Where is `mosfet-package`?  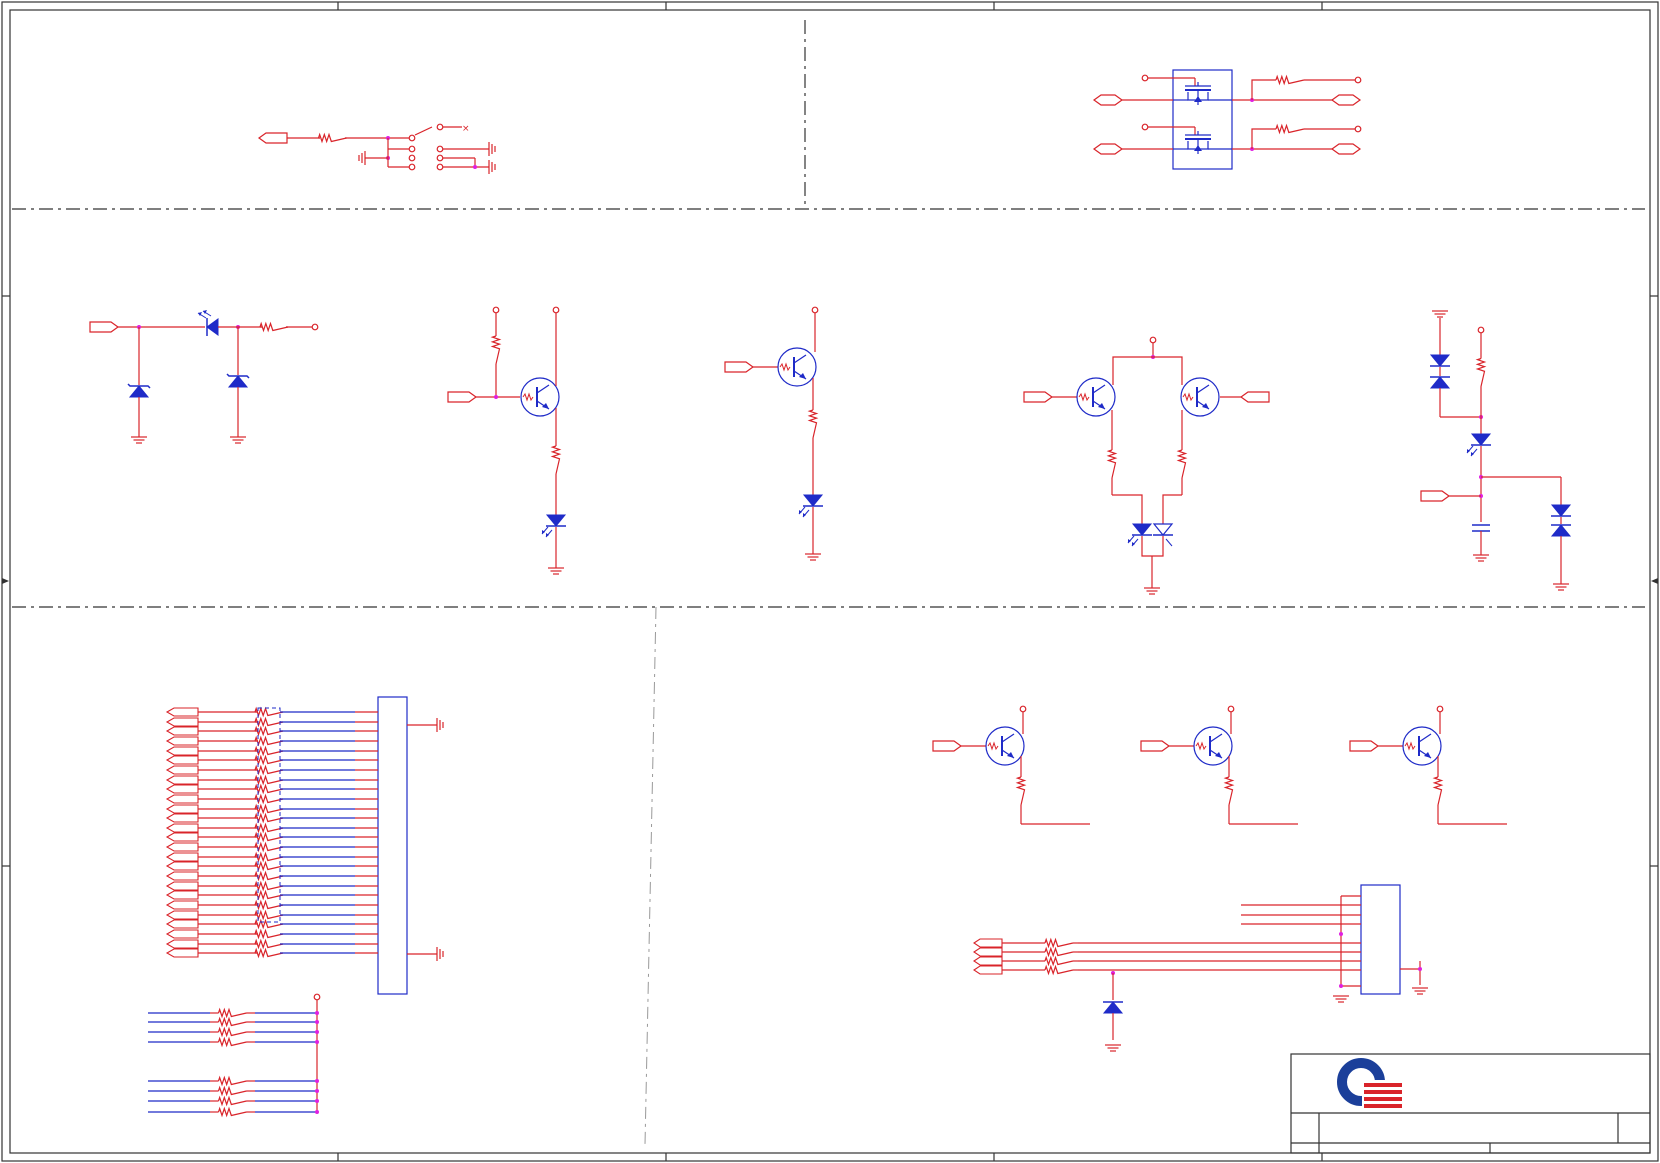
mosfet-package is located at coordinates (1202, 119).